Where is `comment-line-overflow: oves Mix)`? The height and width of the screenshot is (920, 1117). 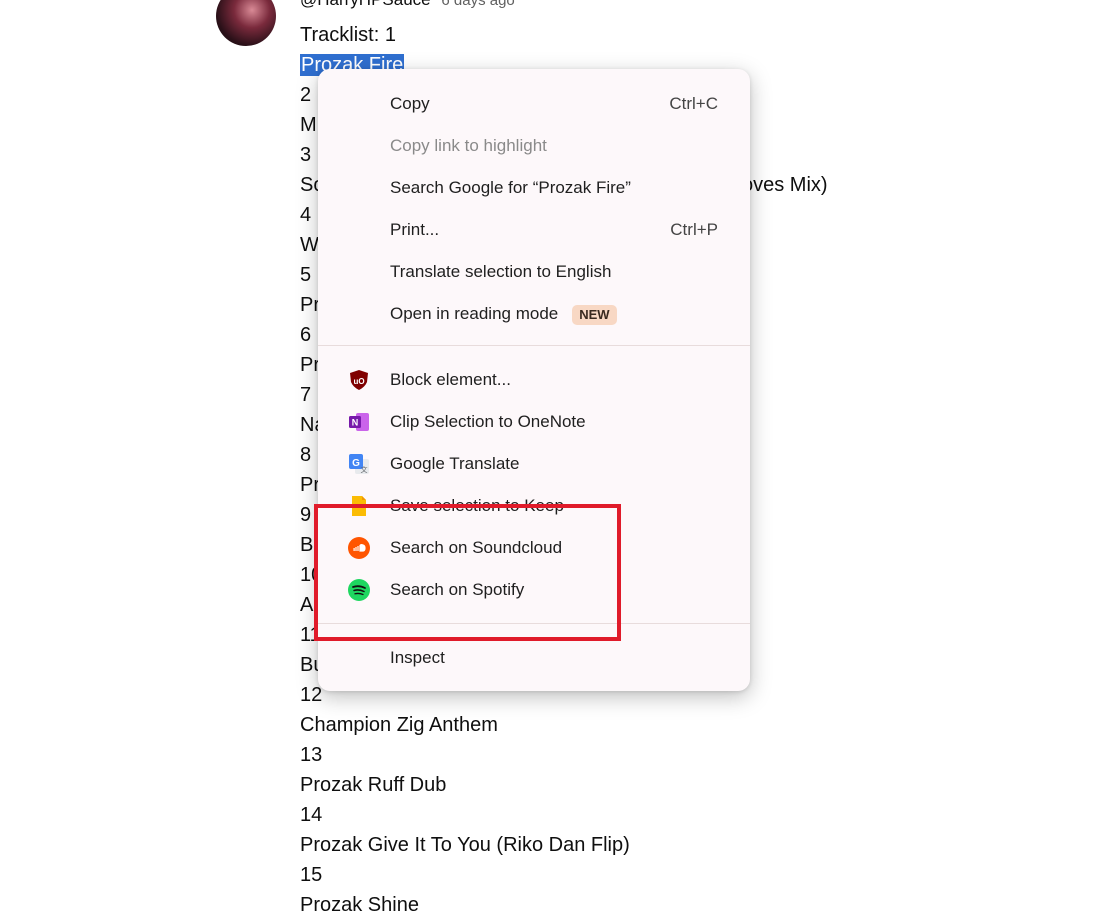
comment-line-overflow: oves Mix) is located at coordinates (785, 185).